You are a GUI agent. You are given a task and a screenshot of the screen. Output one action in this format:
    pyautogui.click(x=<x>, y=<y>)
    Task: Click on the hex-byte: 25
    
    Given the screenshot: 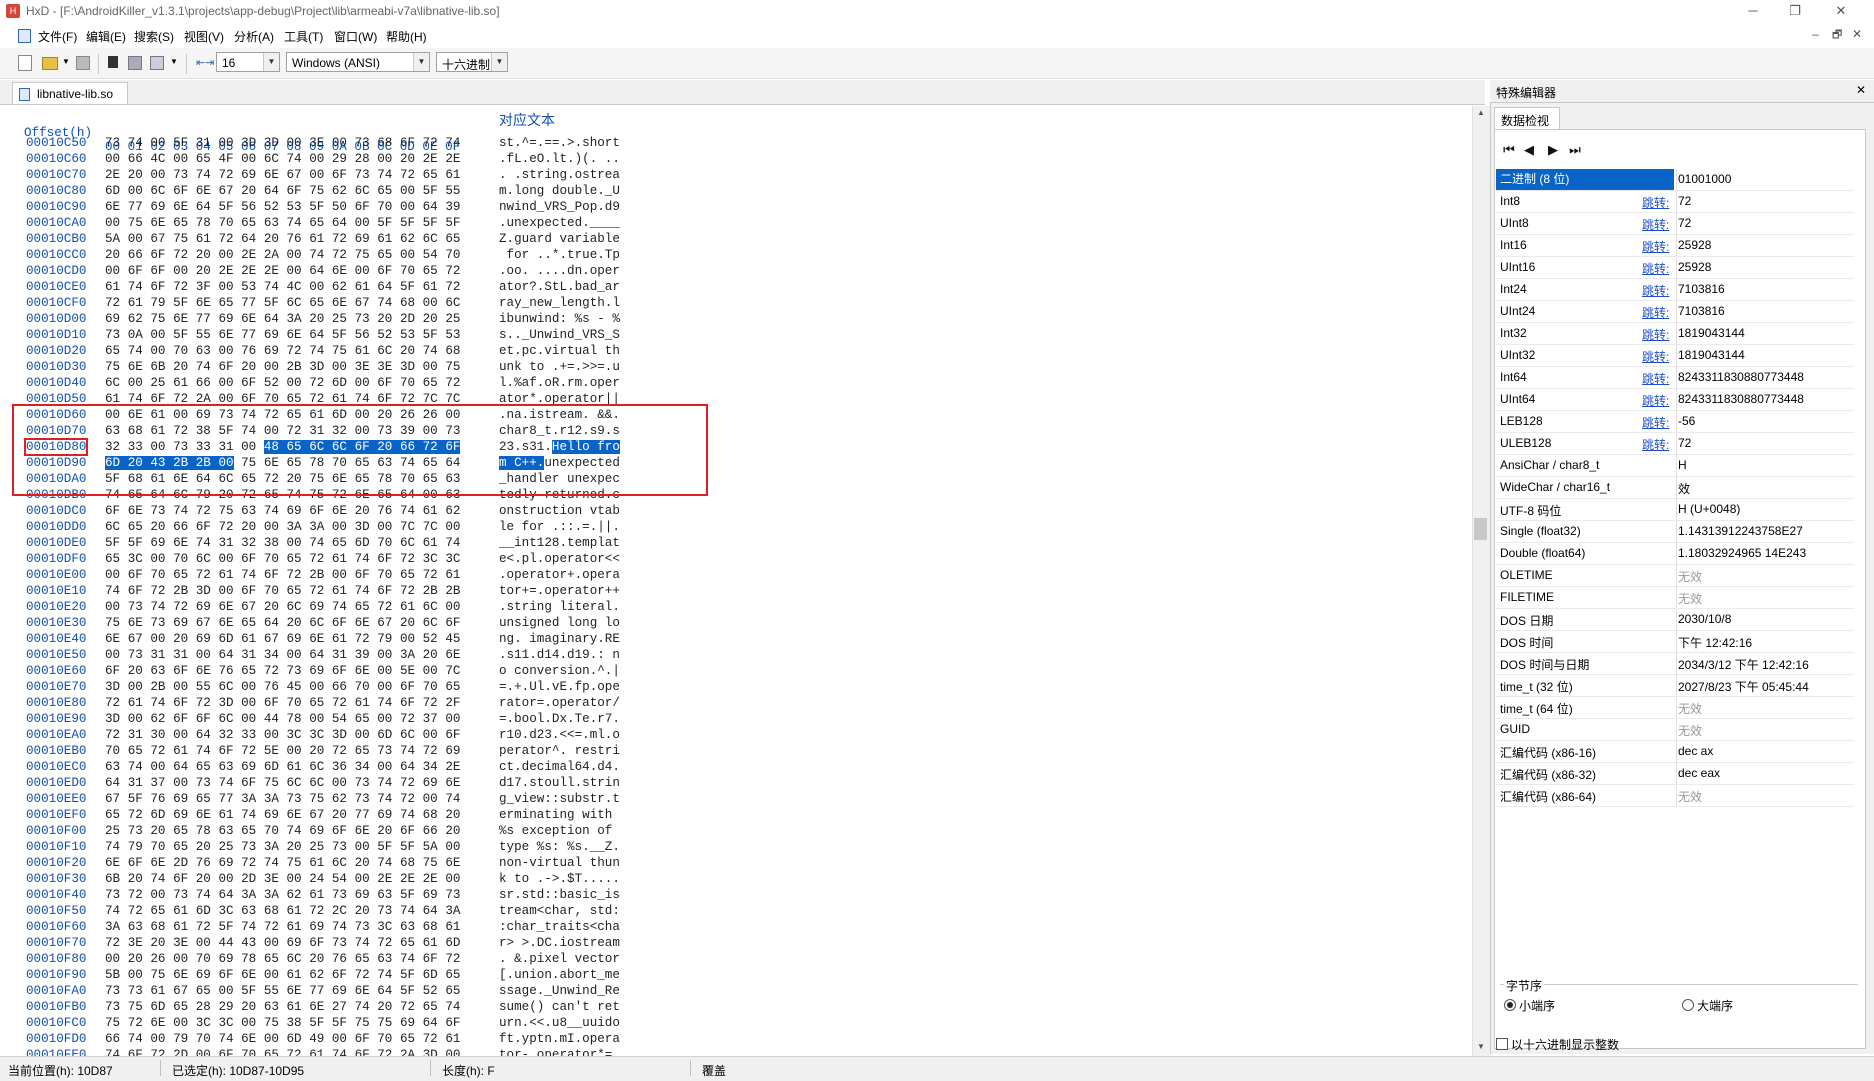 What is the action you would take?
    pyautogui.click(x=157, y=383)
    